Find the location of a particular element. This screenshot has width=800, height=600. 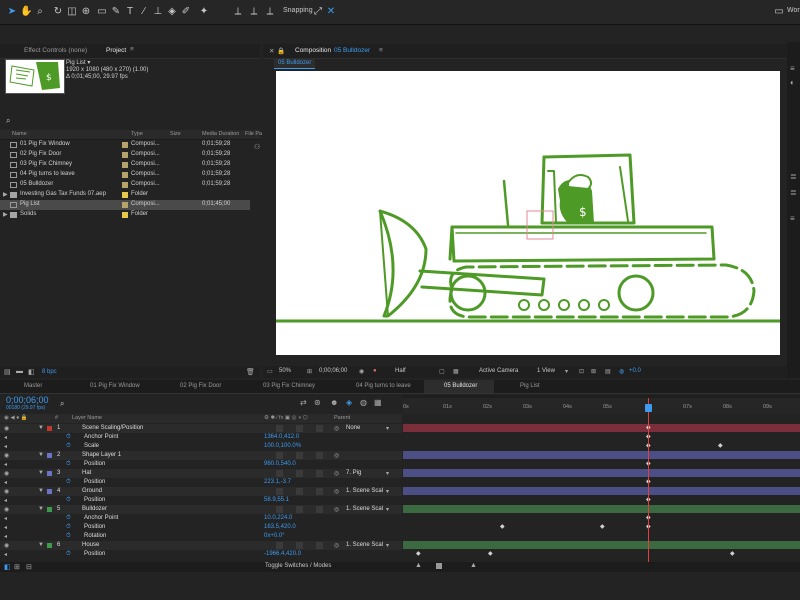

preview-name: Pig List ▾ is located at coordinates (107, 63).